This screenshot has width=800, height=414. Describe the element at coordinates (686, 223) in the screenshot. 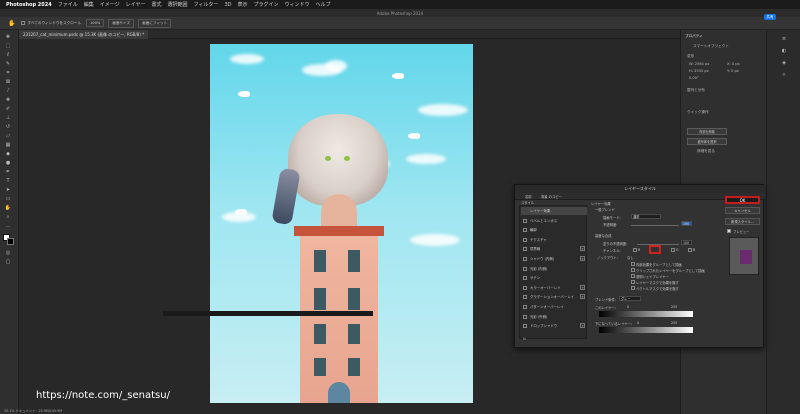

I see `opacity-field: 100` at that location.